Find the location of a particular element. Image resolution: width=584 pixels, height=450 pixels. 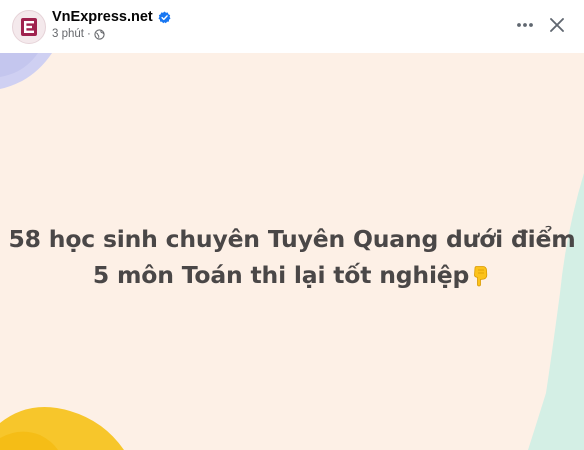

page-name-link: VnExpress.net is located at coordinates (111, 17).